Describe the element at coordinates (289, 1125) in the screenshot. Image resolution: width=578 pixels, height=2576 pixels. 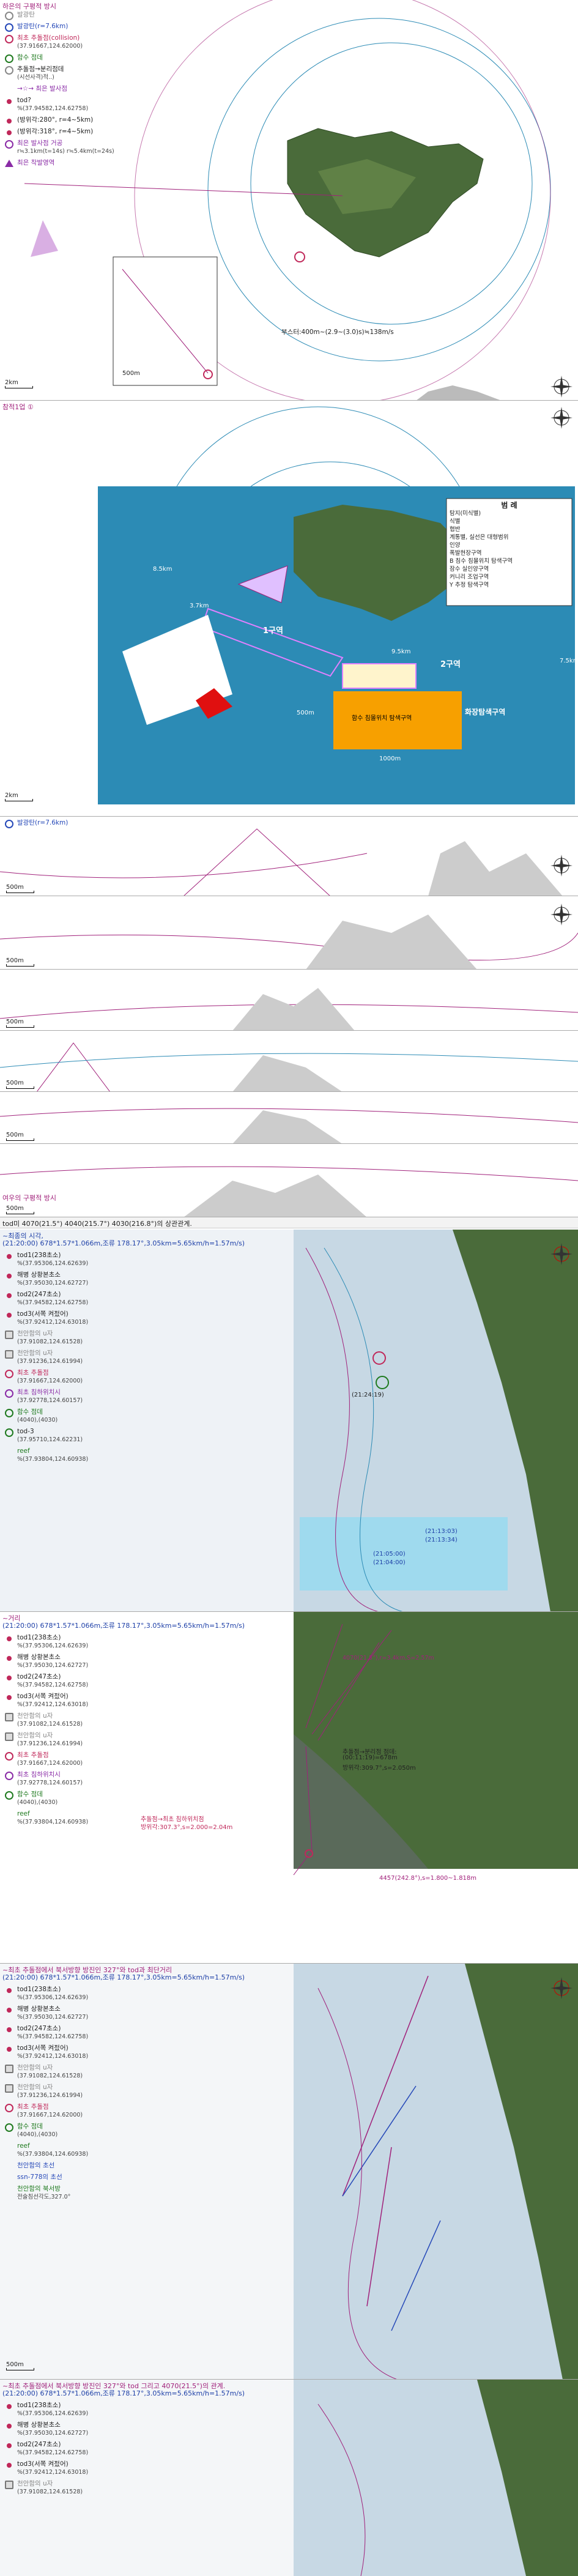
I see `panel-7-map` at that location.